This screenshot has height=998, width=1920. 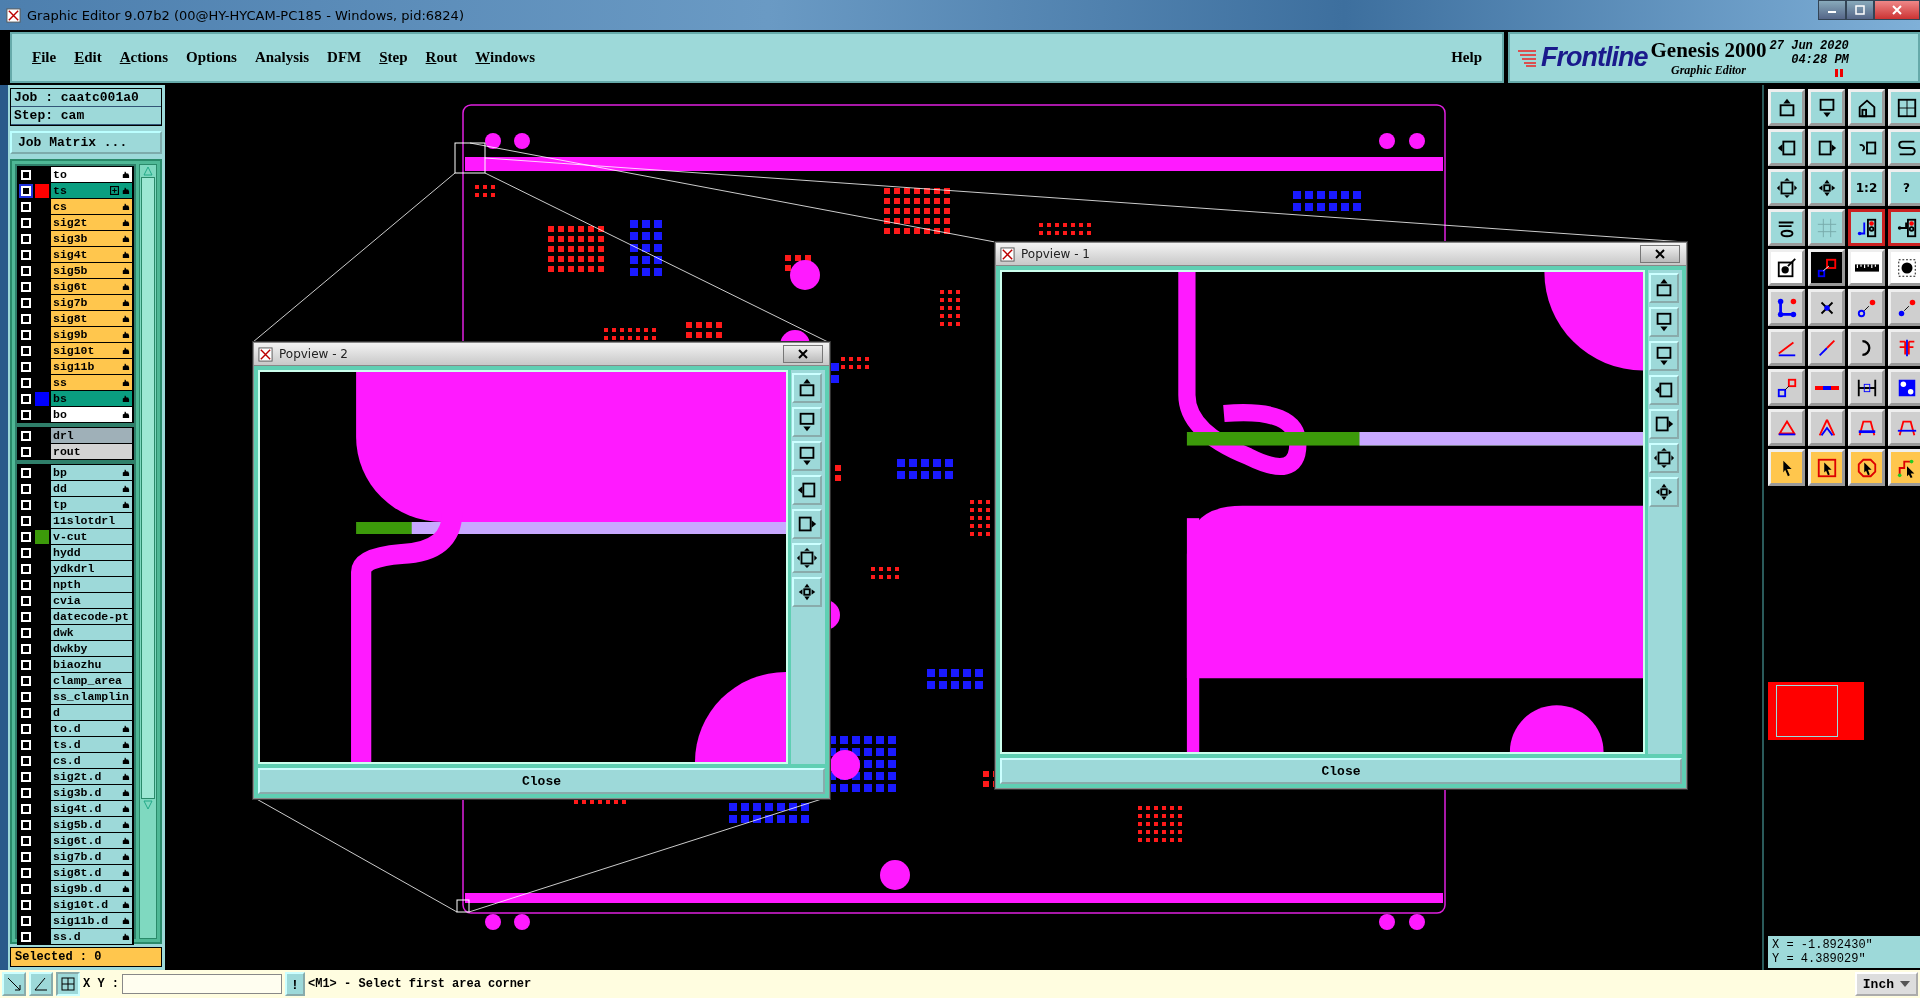 I want to click on menu-item: Options, so click(x=211, y=57).